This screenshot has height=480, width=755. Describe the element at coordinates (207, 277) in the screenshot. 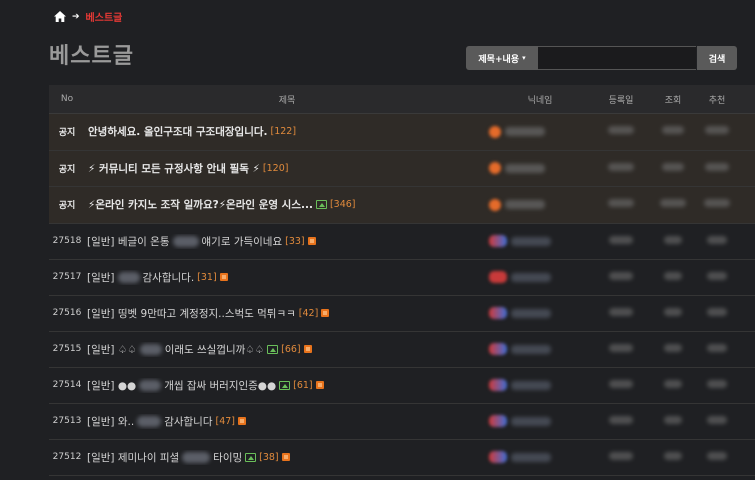

I see `comment-count: [31]` at that location.